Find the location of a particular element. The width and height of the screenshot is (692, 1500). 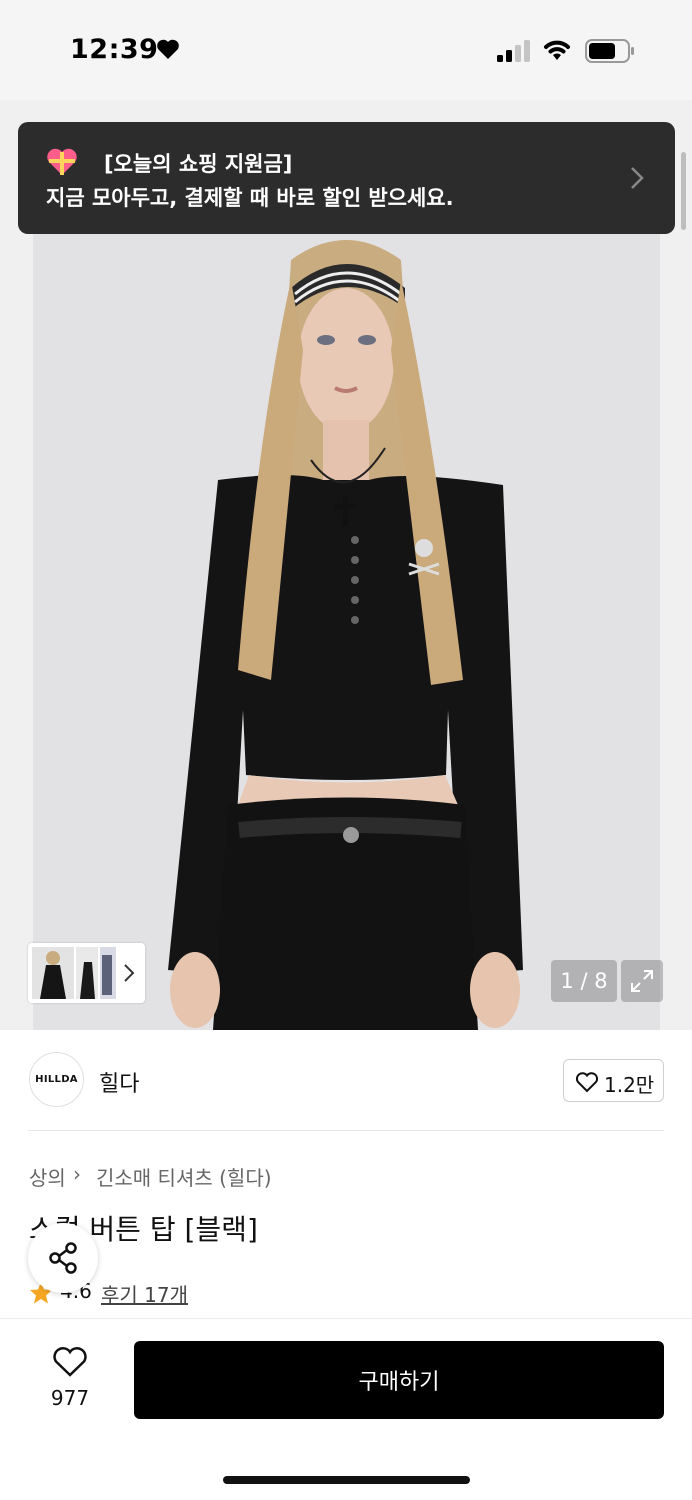

brand-logo: HILLDA is located at coordinates (56, 1079).